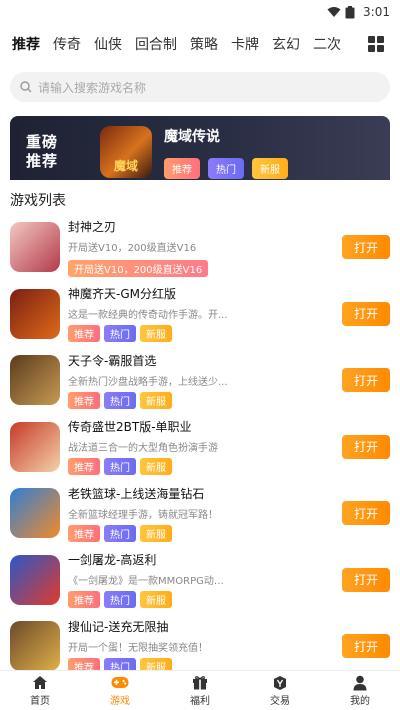  I want to click on game-row: 传奇盛世2BT版-单职业 战法道三合一的大型角色扮演手游 推荐 热门 新服 打开, so click(200, 447).